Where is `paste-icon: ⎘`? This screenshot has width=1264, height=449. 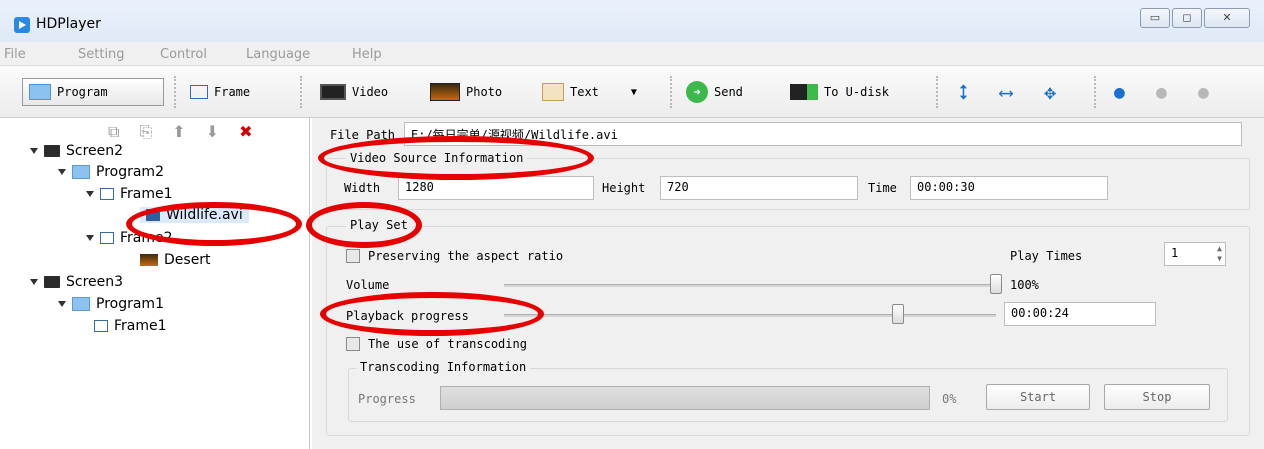
paste-icon: ⎘ is located at coordinates (145, 132).